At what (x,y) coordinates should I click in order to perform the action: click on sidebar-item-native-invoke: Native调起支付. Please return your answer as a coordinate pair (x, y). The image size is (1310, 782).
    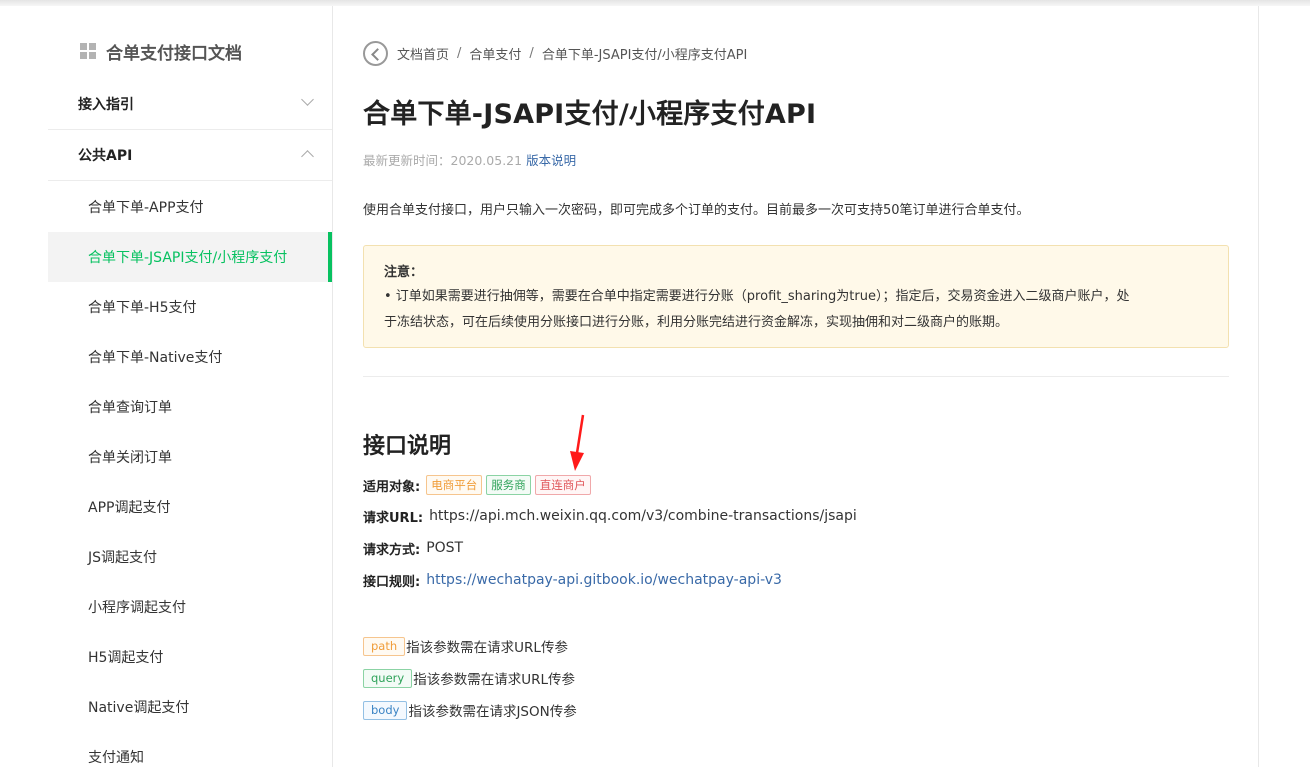
    Looking at the image, I should click on (190, 707).